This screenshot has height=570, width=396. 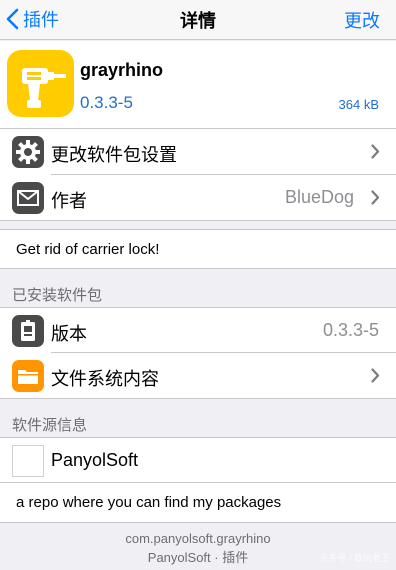 I want to click on mail-icon, so click(x=28, y=198).